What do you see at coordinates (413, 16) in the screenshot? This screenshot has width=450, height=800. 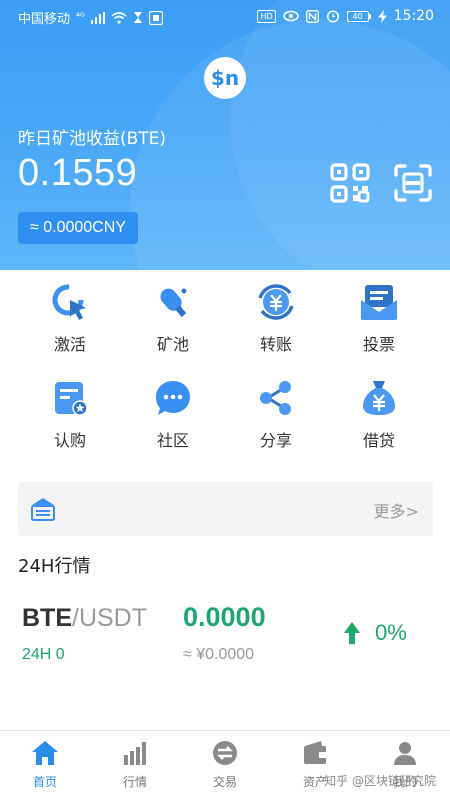 I see `clock-label: 15:20` at bounding box center [413, 16].